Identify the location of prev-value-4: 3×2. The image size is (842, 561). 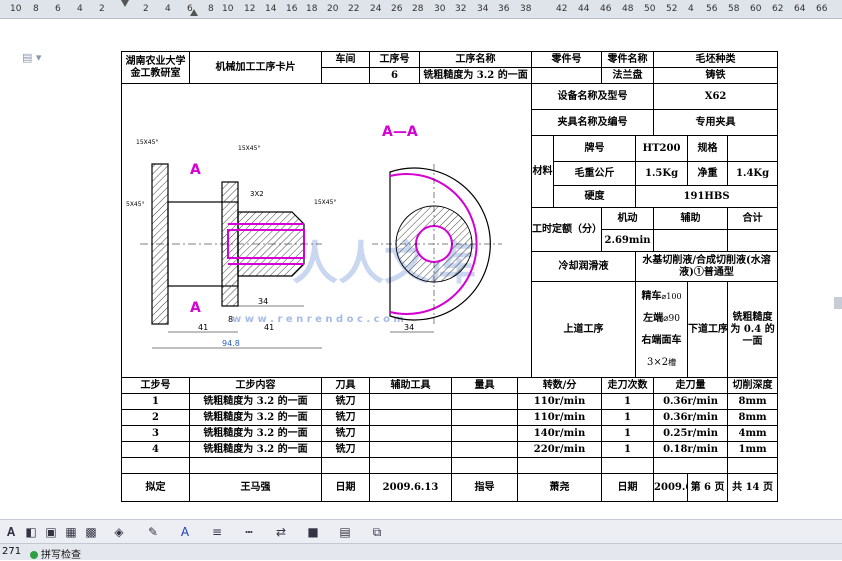
(657, 362).